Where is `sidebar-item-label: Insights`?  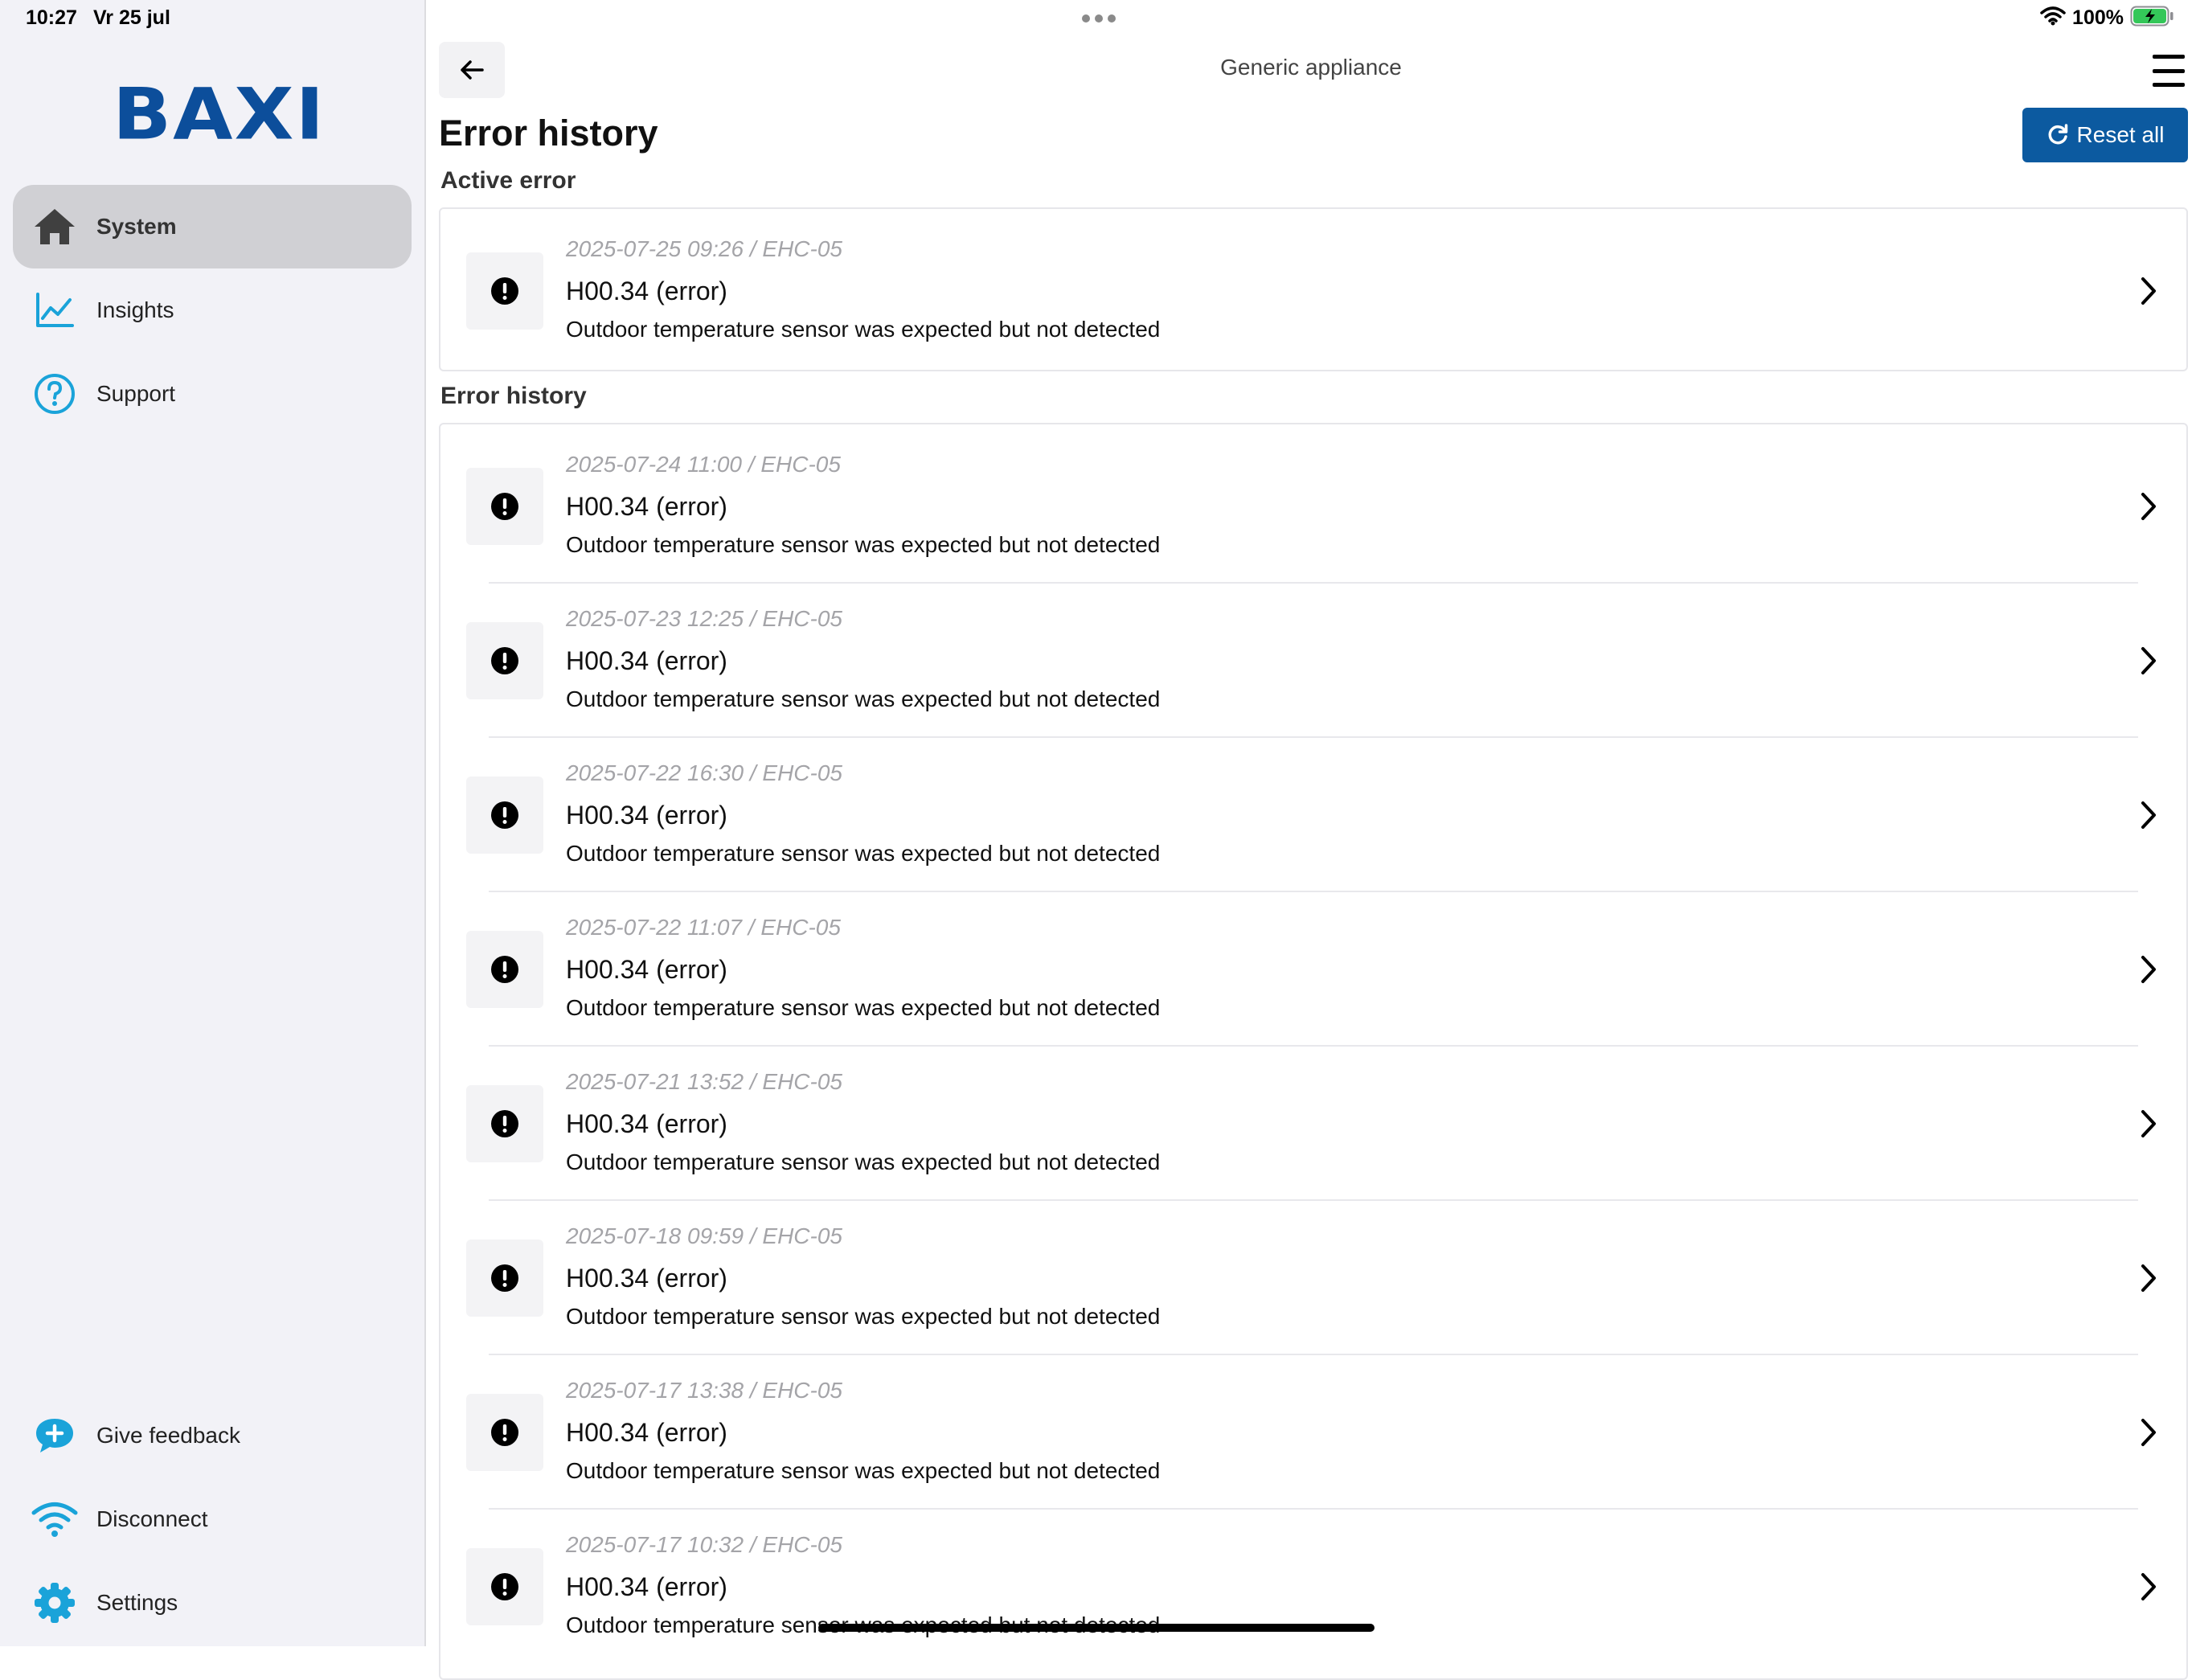
sidebar-item-label: Insights is located at coordinates (135, 309).